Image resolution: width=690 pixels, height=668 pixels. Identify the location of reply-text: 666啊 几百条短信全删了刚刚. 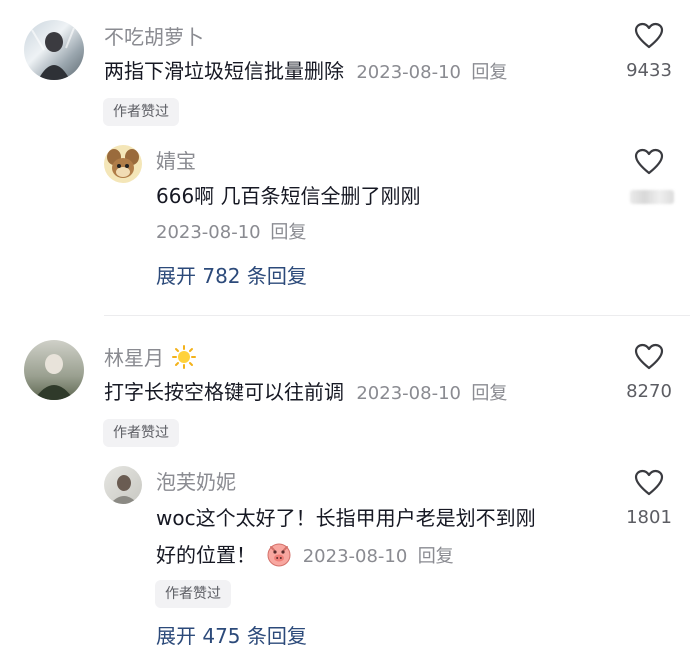
(288, 196).